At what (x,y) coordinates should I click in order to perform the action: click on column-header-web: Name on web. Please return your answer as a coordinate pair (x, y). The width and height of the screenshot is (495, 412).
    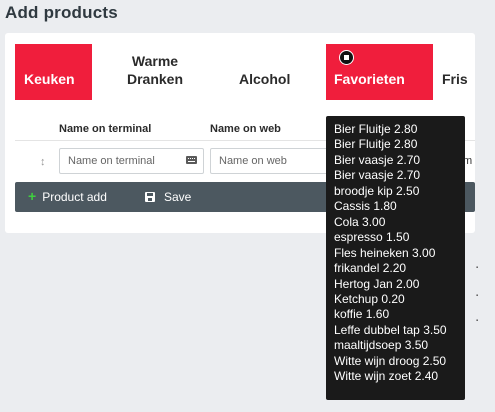
    Looking at the image, I should click on (245, 129).